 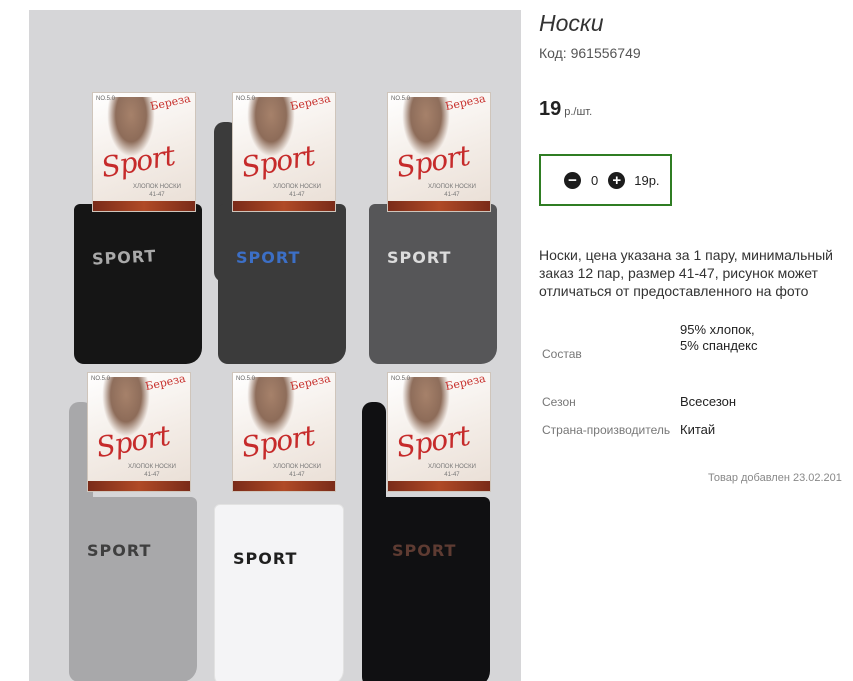 I want to click on quantity-selector: − 0 + 19р., so click(x=605, y=180).